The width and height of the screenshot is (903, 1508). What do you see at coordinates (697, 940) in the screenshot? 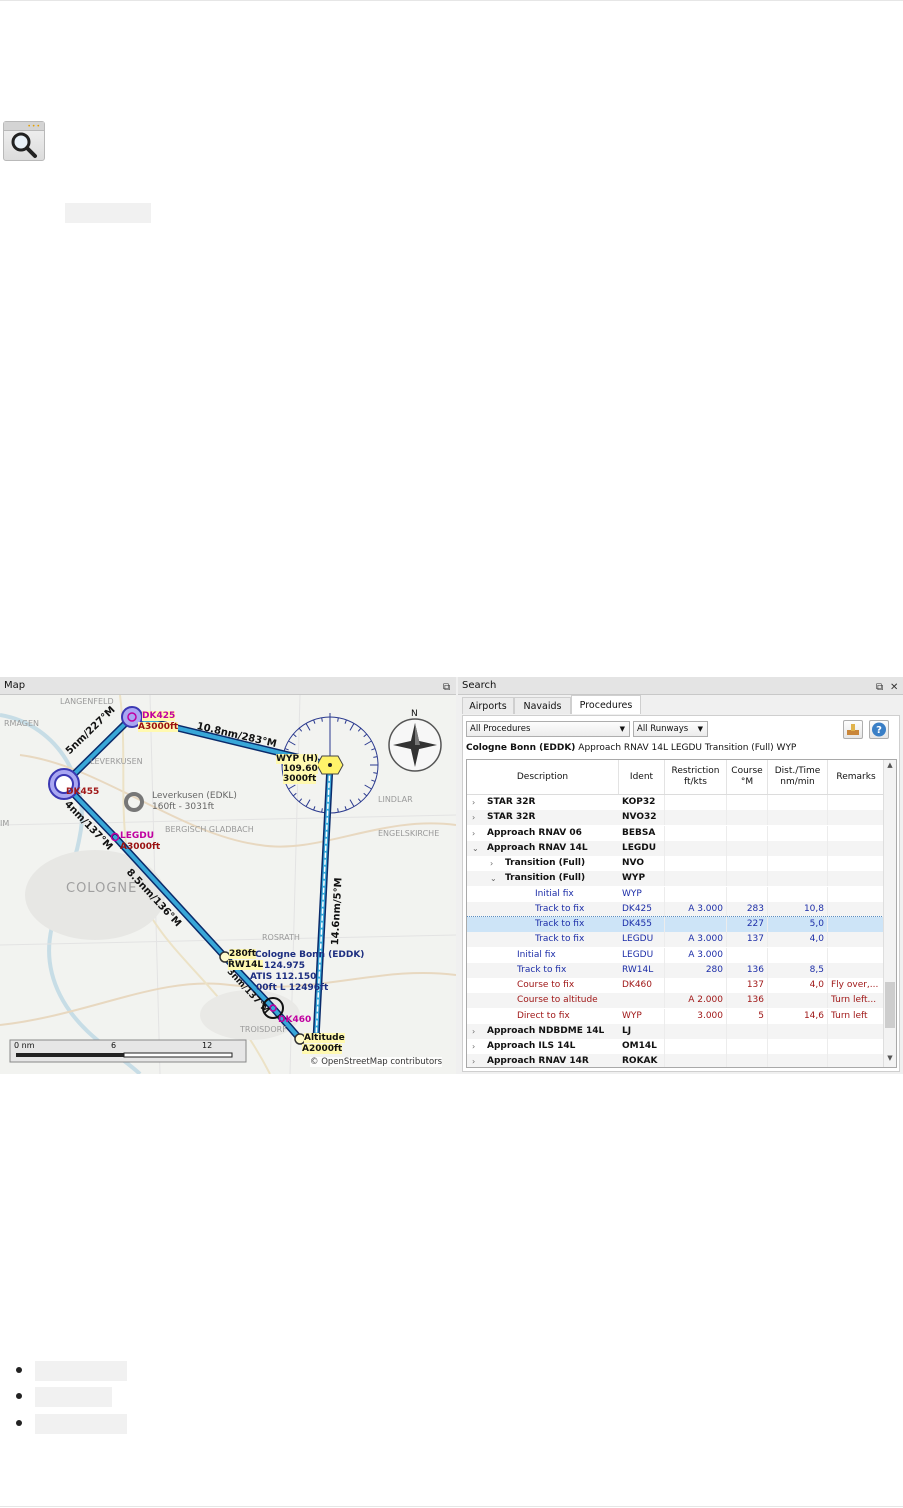
I see `row-restriction: A 3.000` at bounding box center [697, 940].